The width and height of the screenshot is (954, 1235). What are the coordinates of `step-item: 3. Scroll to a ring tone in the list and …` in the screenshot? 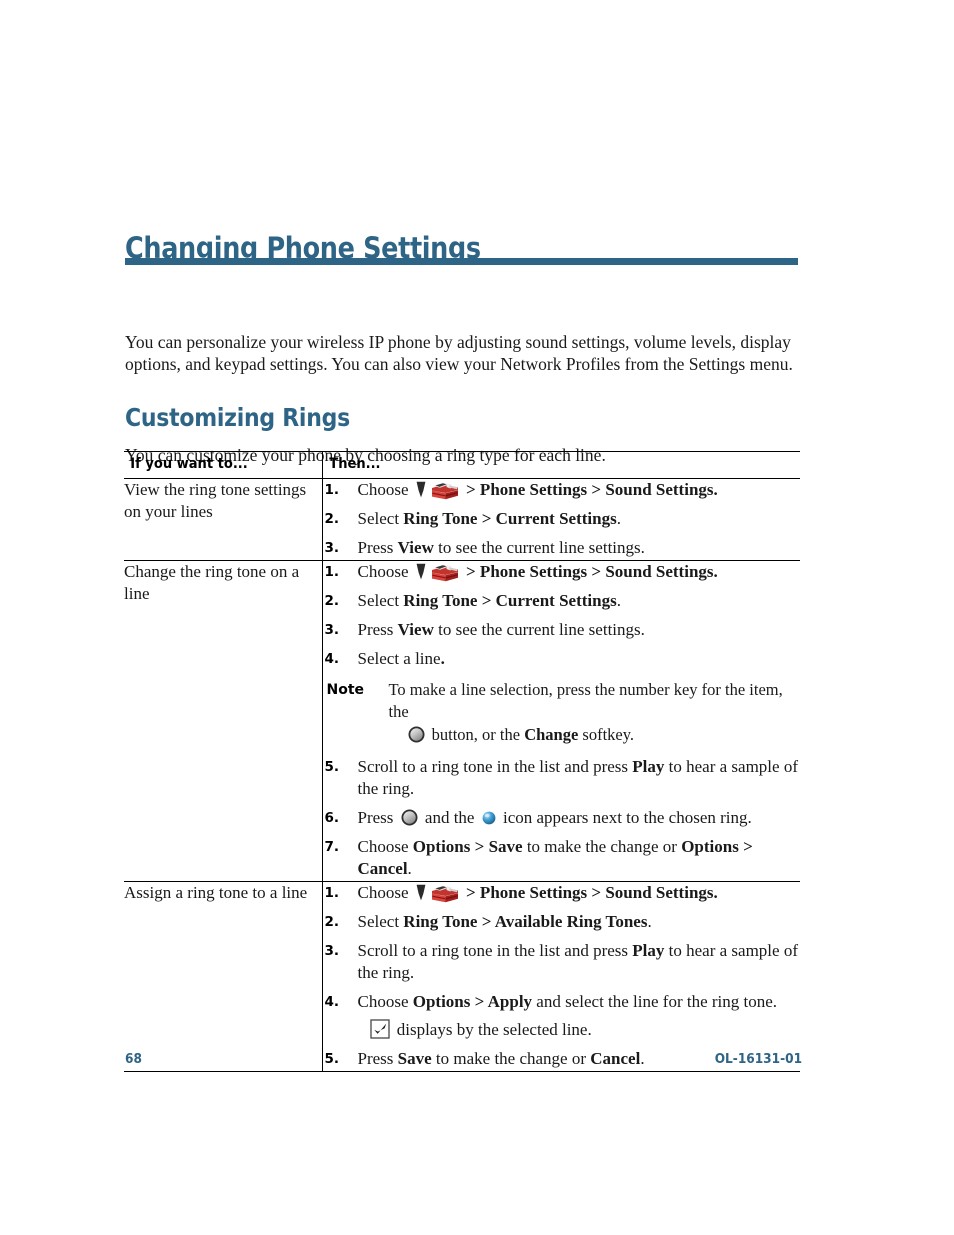 It's located at (562, 962).